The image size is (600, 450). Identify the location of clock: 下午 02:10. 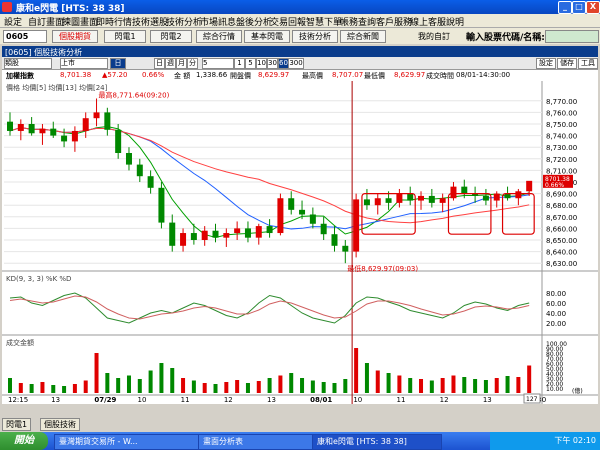
(575, 440).